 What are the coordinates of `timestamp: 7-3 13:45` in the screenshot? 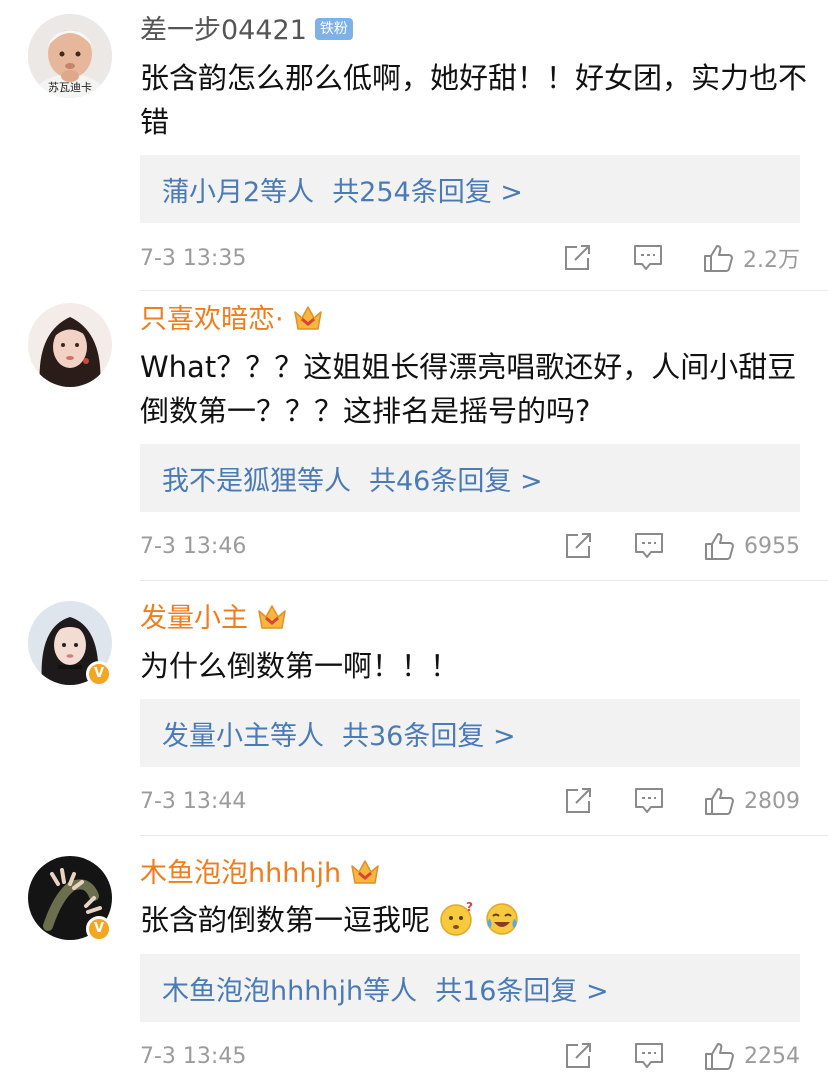 It's located at (193, 1056).